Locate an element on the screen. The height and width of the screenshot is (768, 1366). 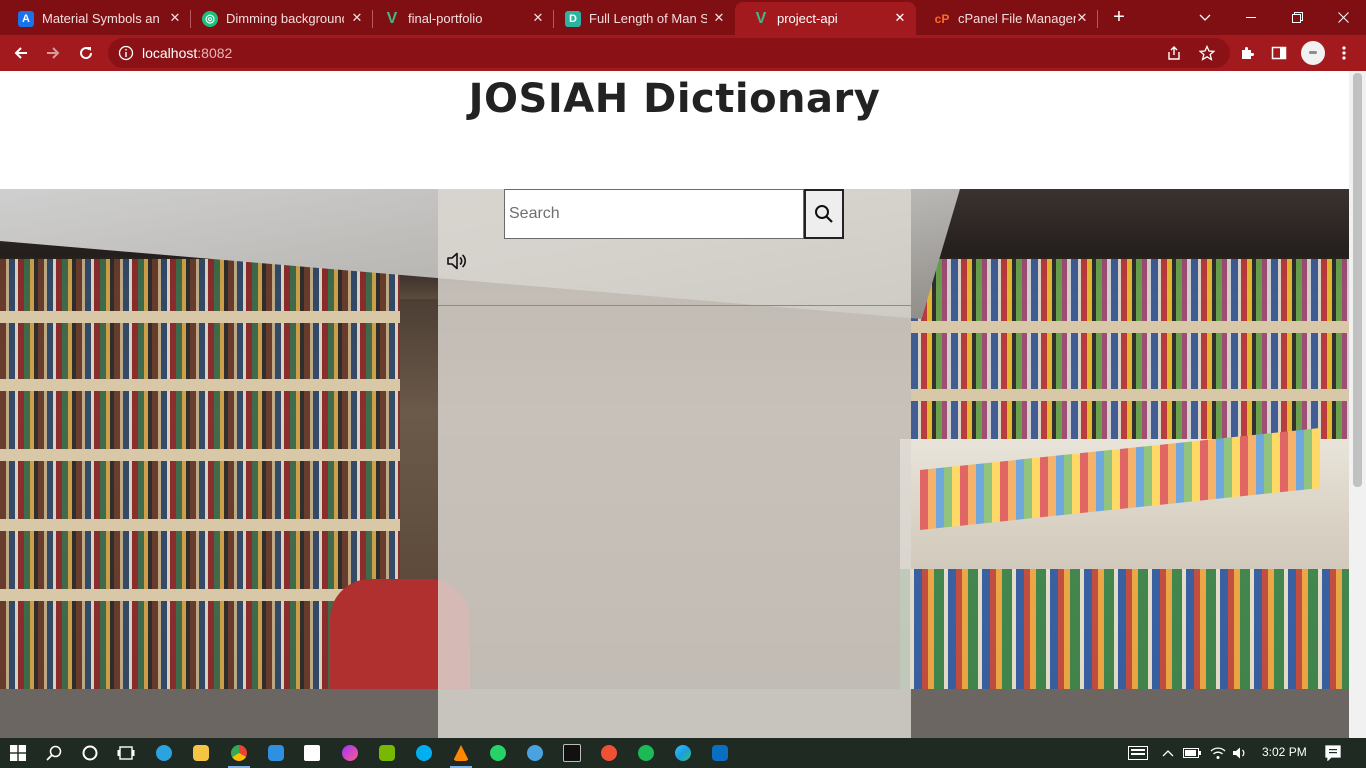
tab-5: cP cPanel File Manager v ✕ is located at coordinates (1007, 18).